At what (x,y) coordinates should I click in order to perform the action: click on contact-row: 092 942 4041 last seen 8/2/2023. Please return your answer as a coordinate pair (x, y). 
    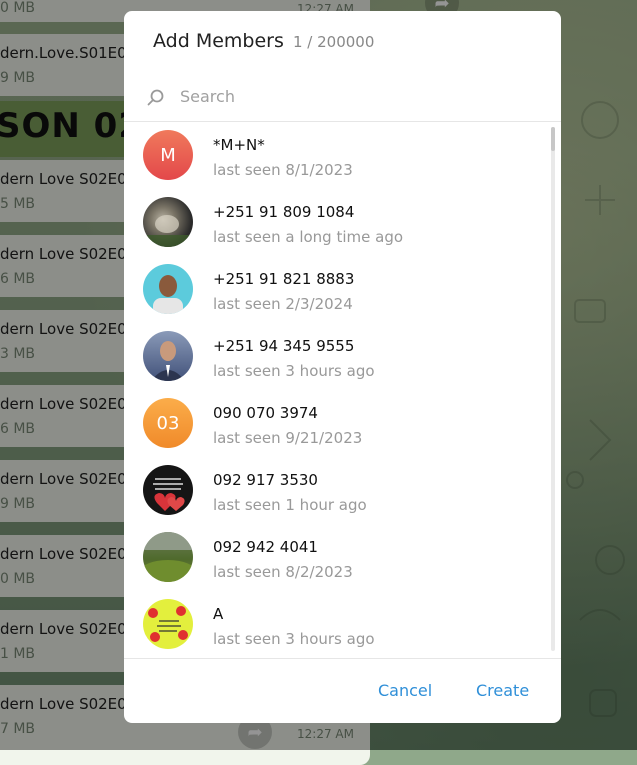
    Looking at the image, I should click on (334, 557).